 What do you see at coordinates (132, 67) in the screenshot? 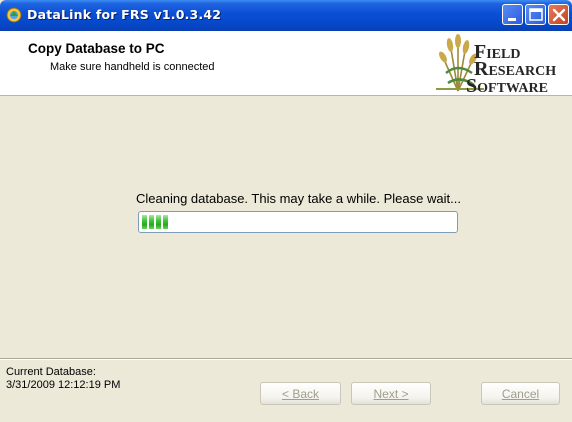
I see `page-subtitle: Make sure handheld is connected` at bounding box center [132, 67].